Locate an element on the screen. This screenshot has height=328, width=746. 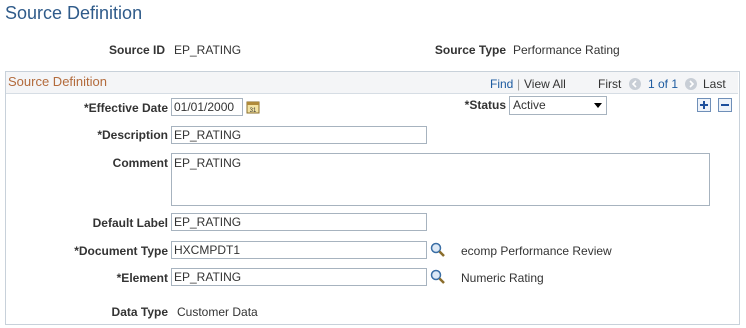
plus-icon is located at coordinates (704, 105).